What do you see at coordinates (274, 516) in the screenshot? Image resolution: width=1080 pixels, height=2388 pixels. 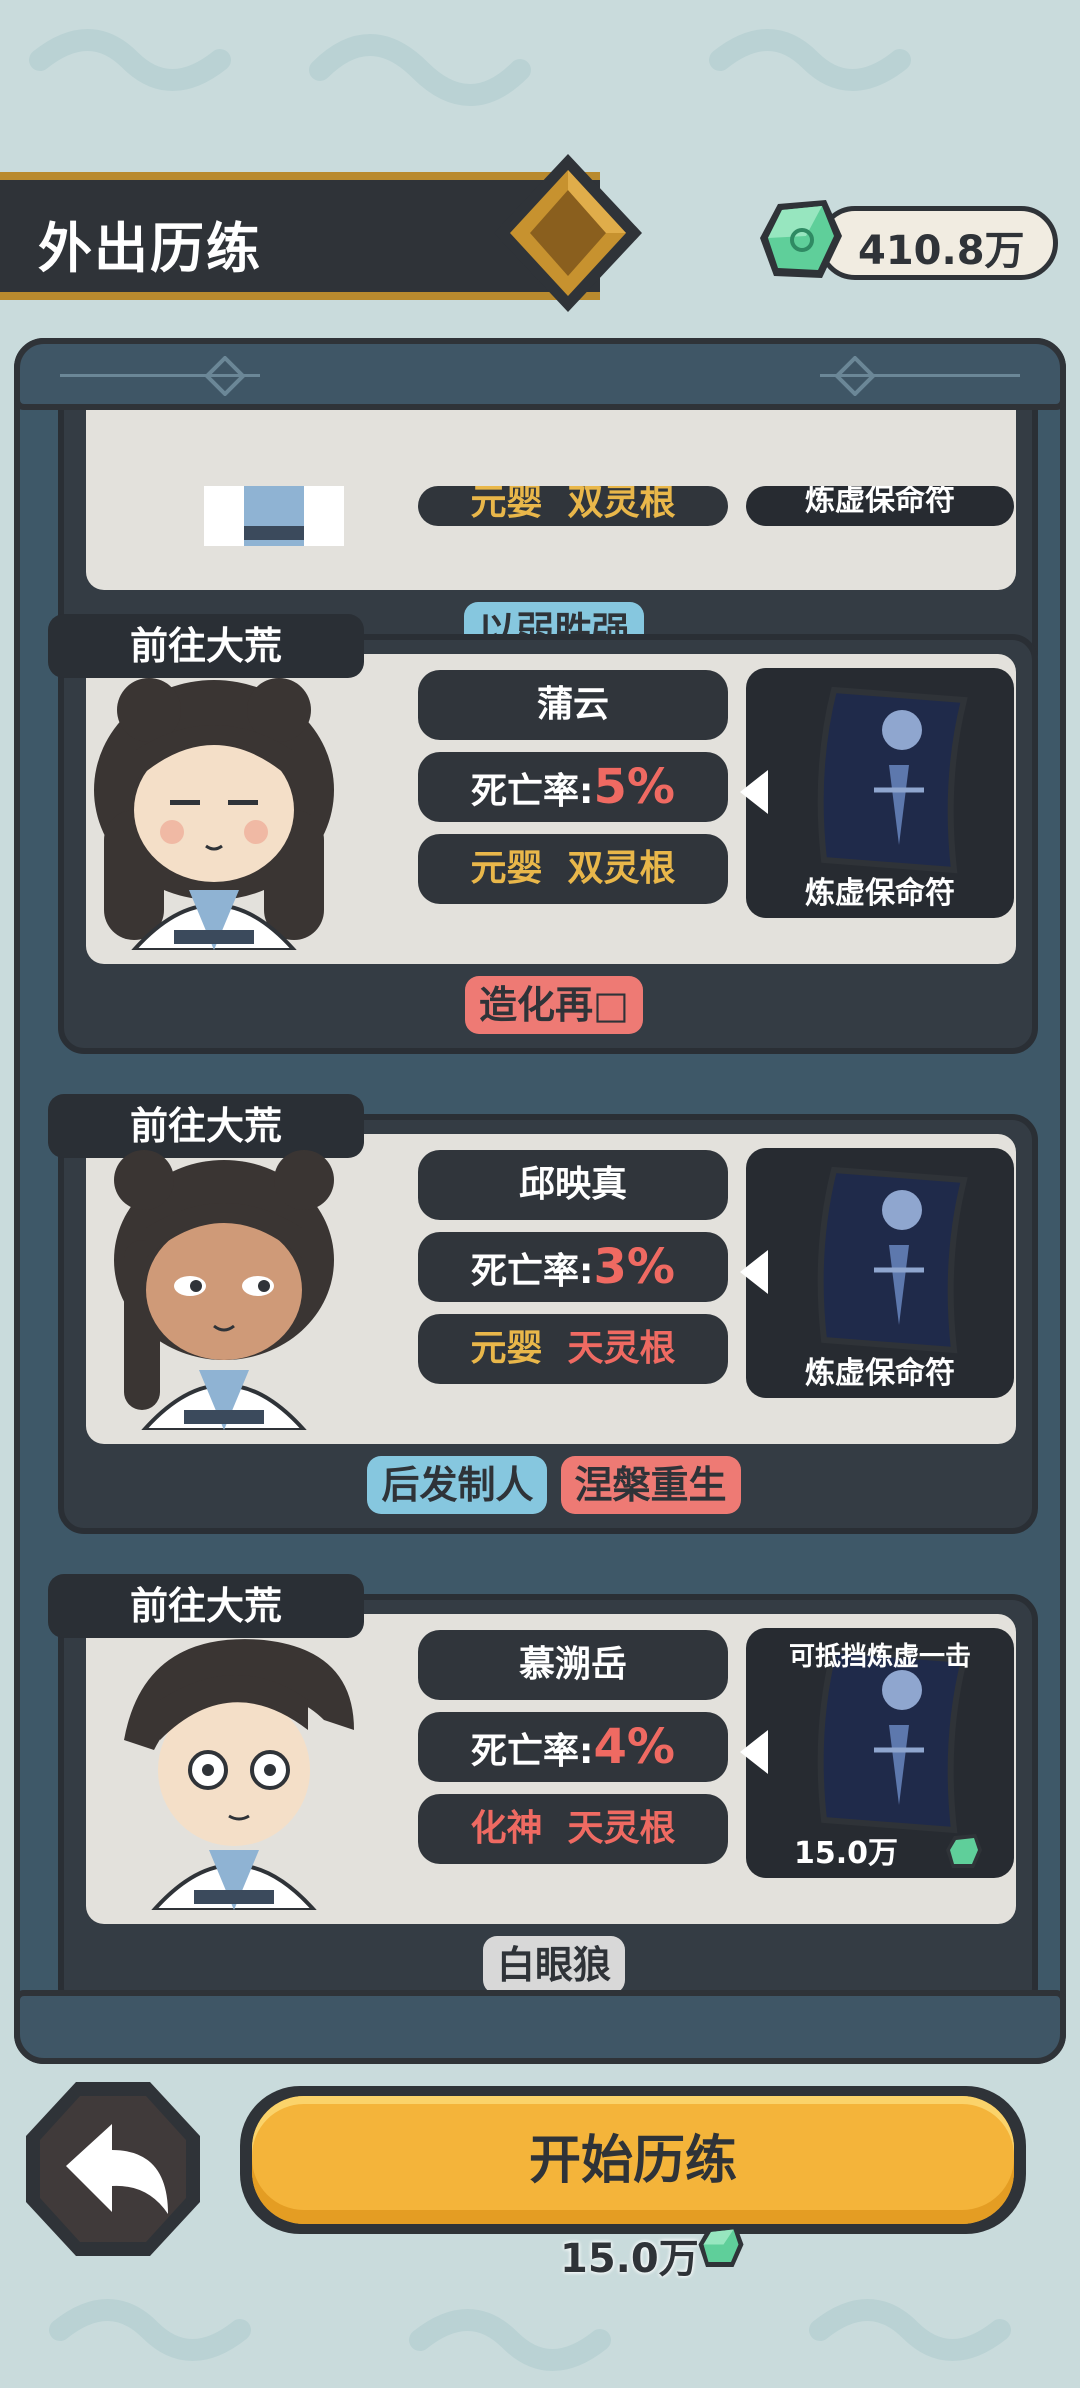 I see `character-portrait-partial` at bounding box center [274, 516].